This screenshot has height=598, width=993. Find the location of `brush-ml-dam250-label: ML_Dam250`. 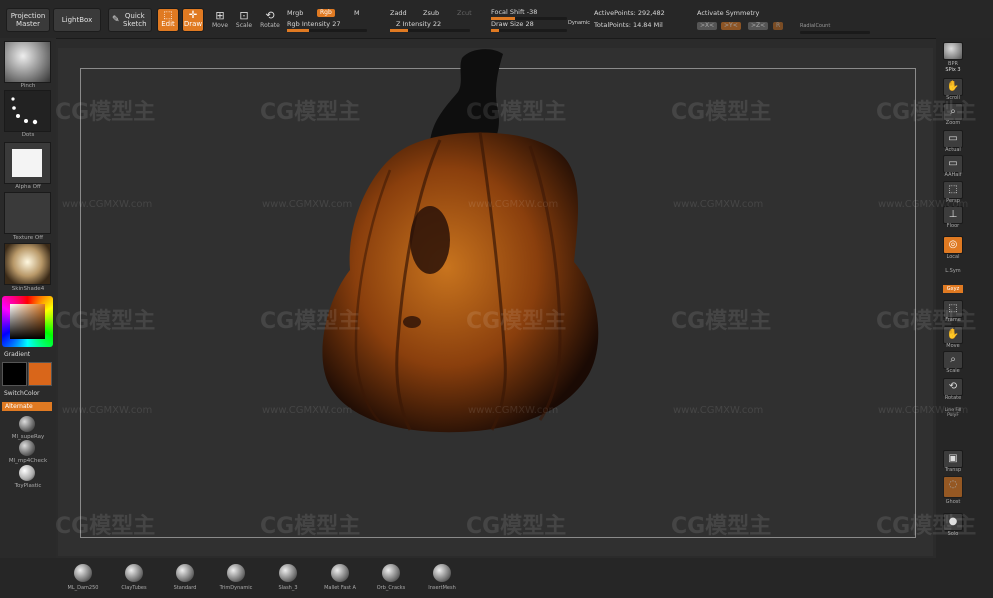

brush-ml-dam250-label: ML_Dam250 is located at coordinates (83, 588).